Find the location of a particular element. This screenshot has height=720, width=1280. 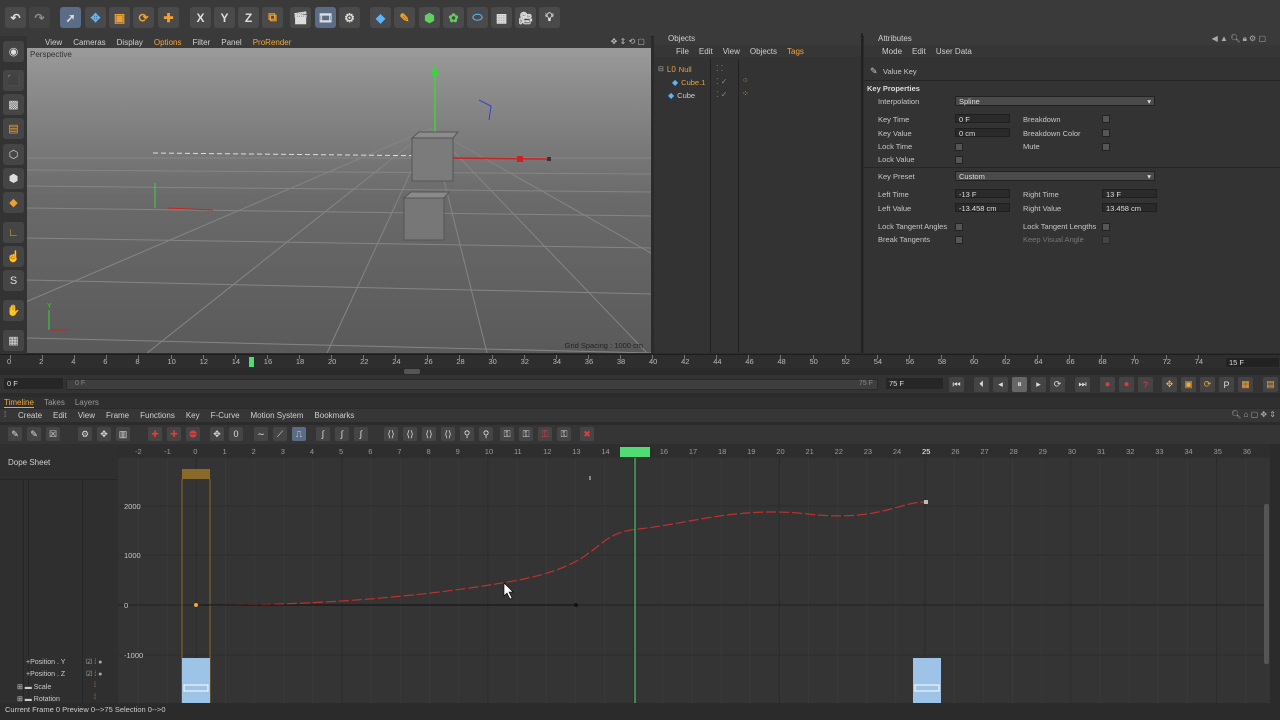

tweak-mode-icon: ☝ is located at coordinates (13, 256).